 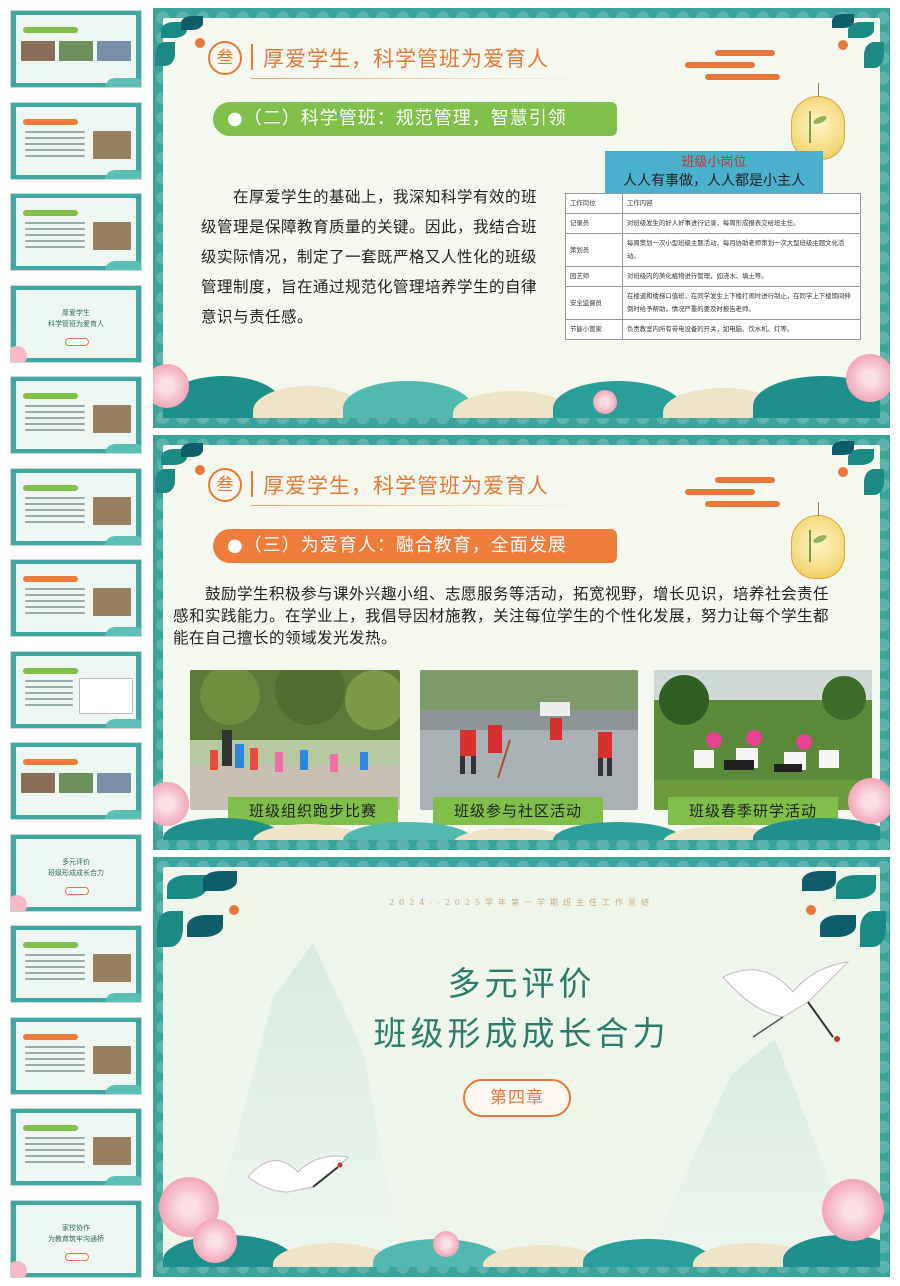 I want to click on thumbnail-chapter-badge, so click(x=77, y=1256).